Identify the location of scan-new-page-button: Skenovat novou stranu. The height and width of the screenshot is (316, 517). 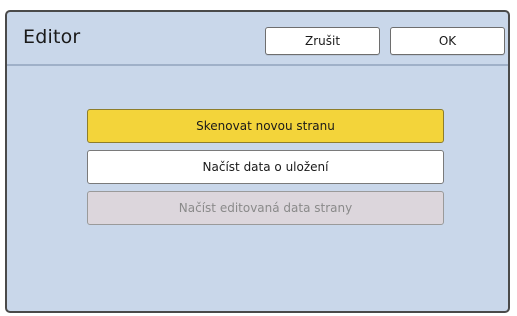
(265, 126).